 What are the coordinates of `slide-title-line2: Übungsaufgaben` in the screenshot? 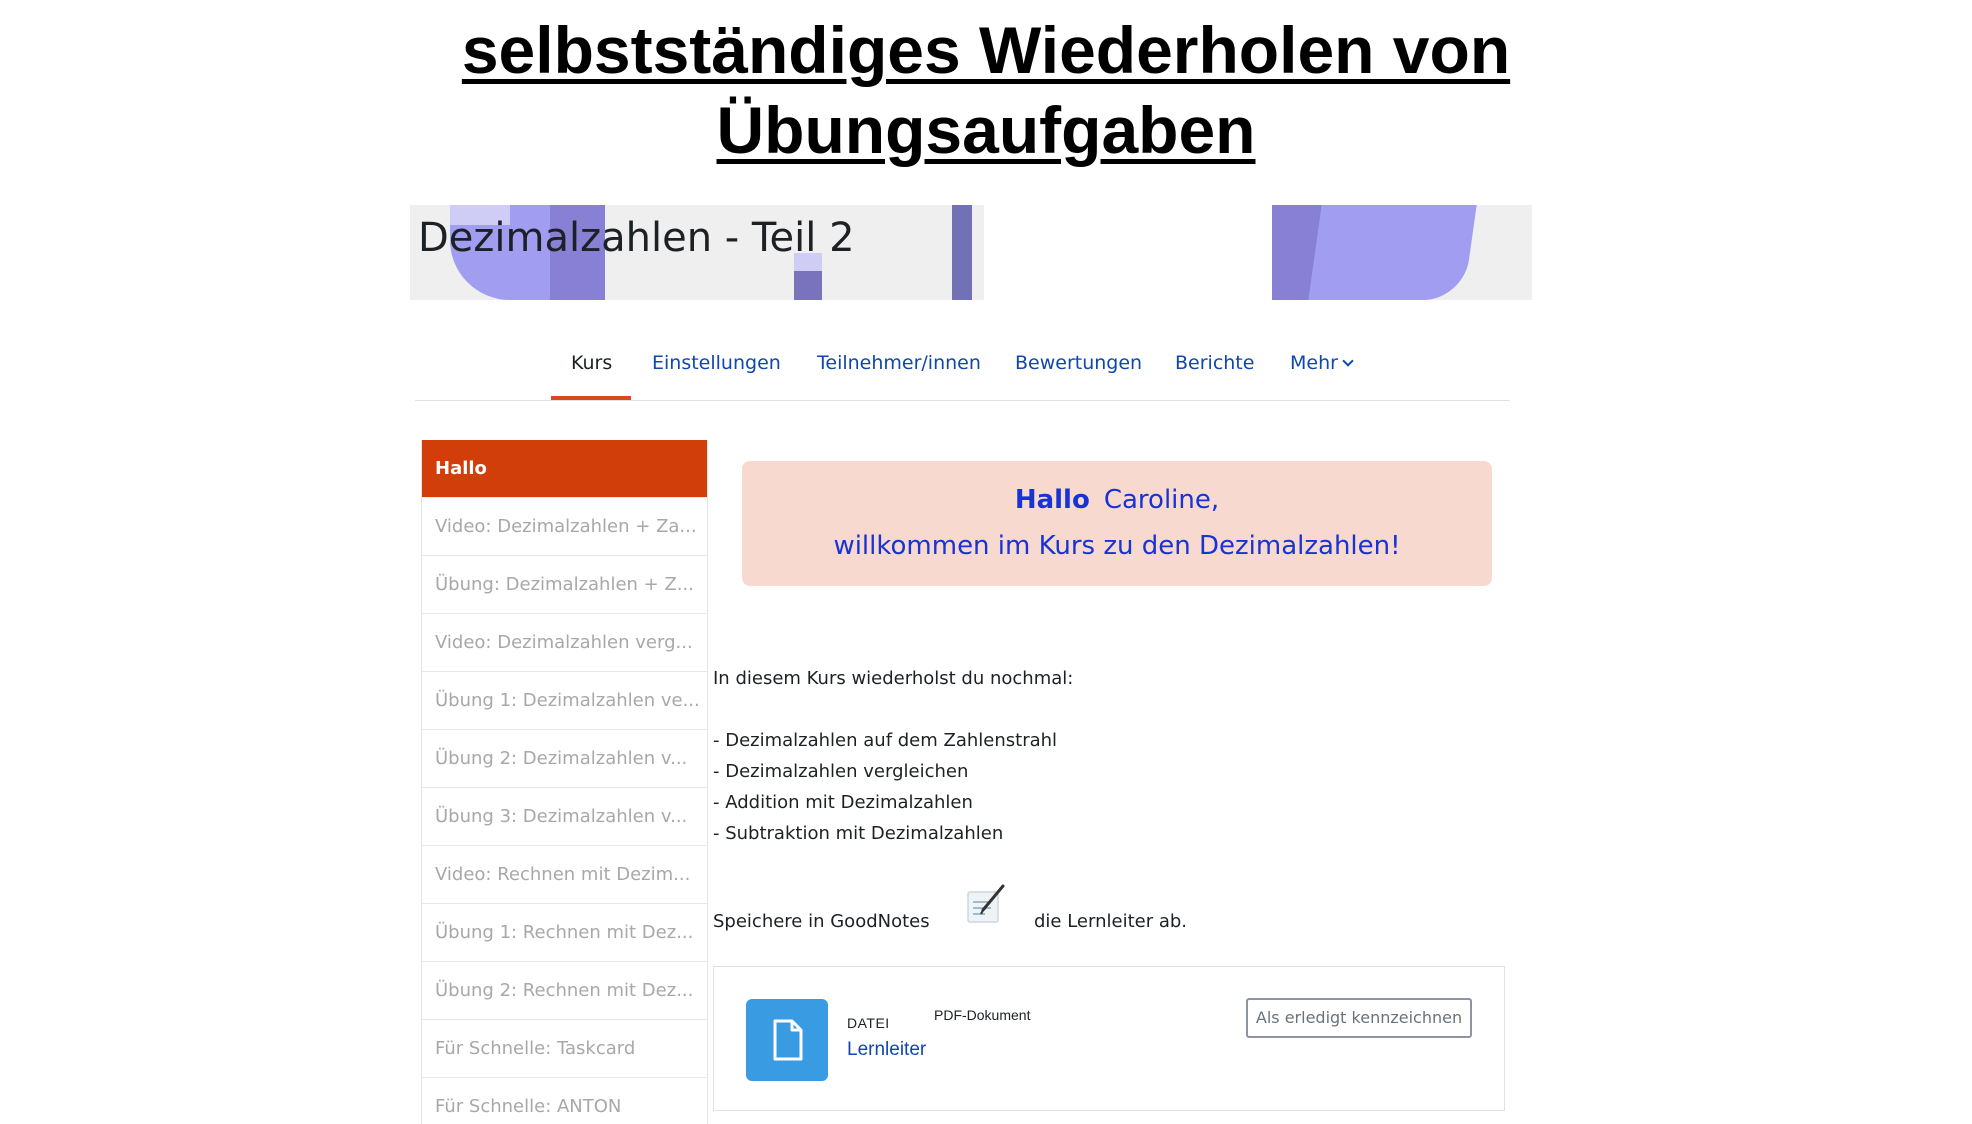 It's located at (986, 130).